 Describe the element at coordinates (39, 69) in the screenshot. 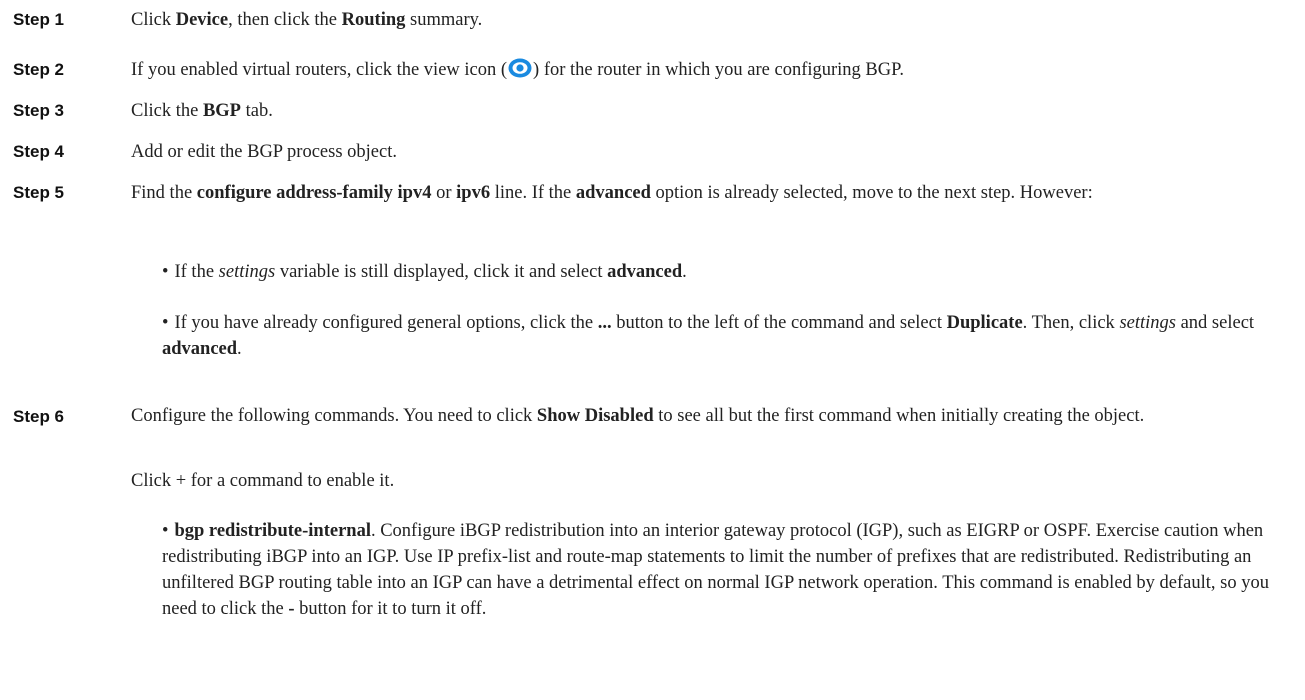

I see `step-2-label: Step 2` at that location.